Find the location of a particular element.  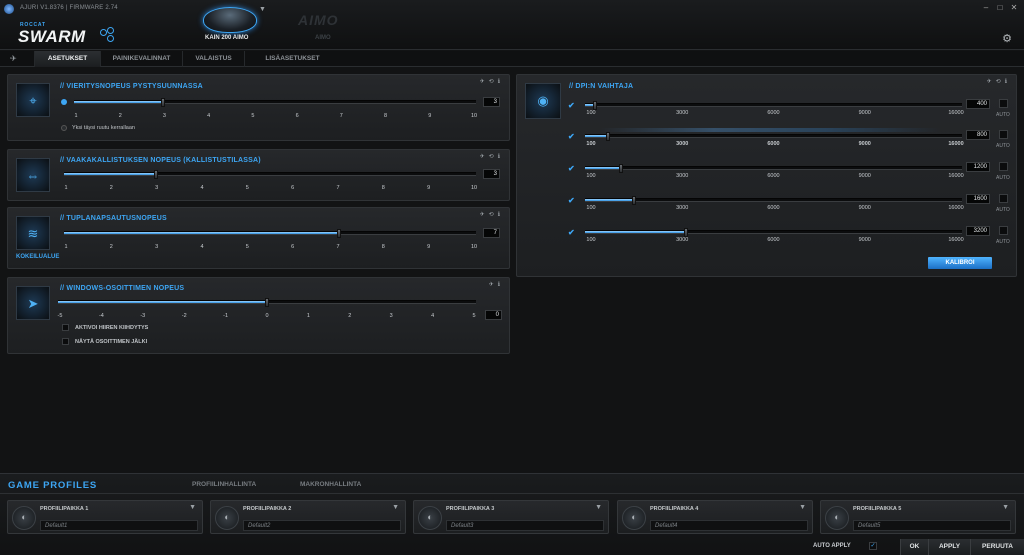

dpi-level-value: 800 is located at coordinates (978, 135).